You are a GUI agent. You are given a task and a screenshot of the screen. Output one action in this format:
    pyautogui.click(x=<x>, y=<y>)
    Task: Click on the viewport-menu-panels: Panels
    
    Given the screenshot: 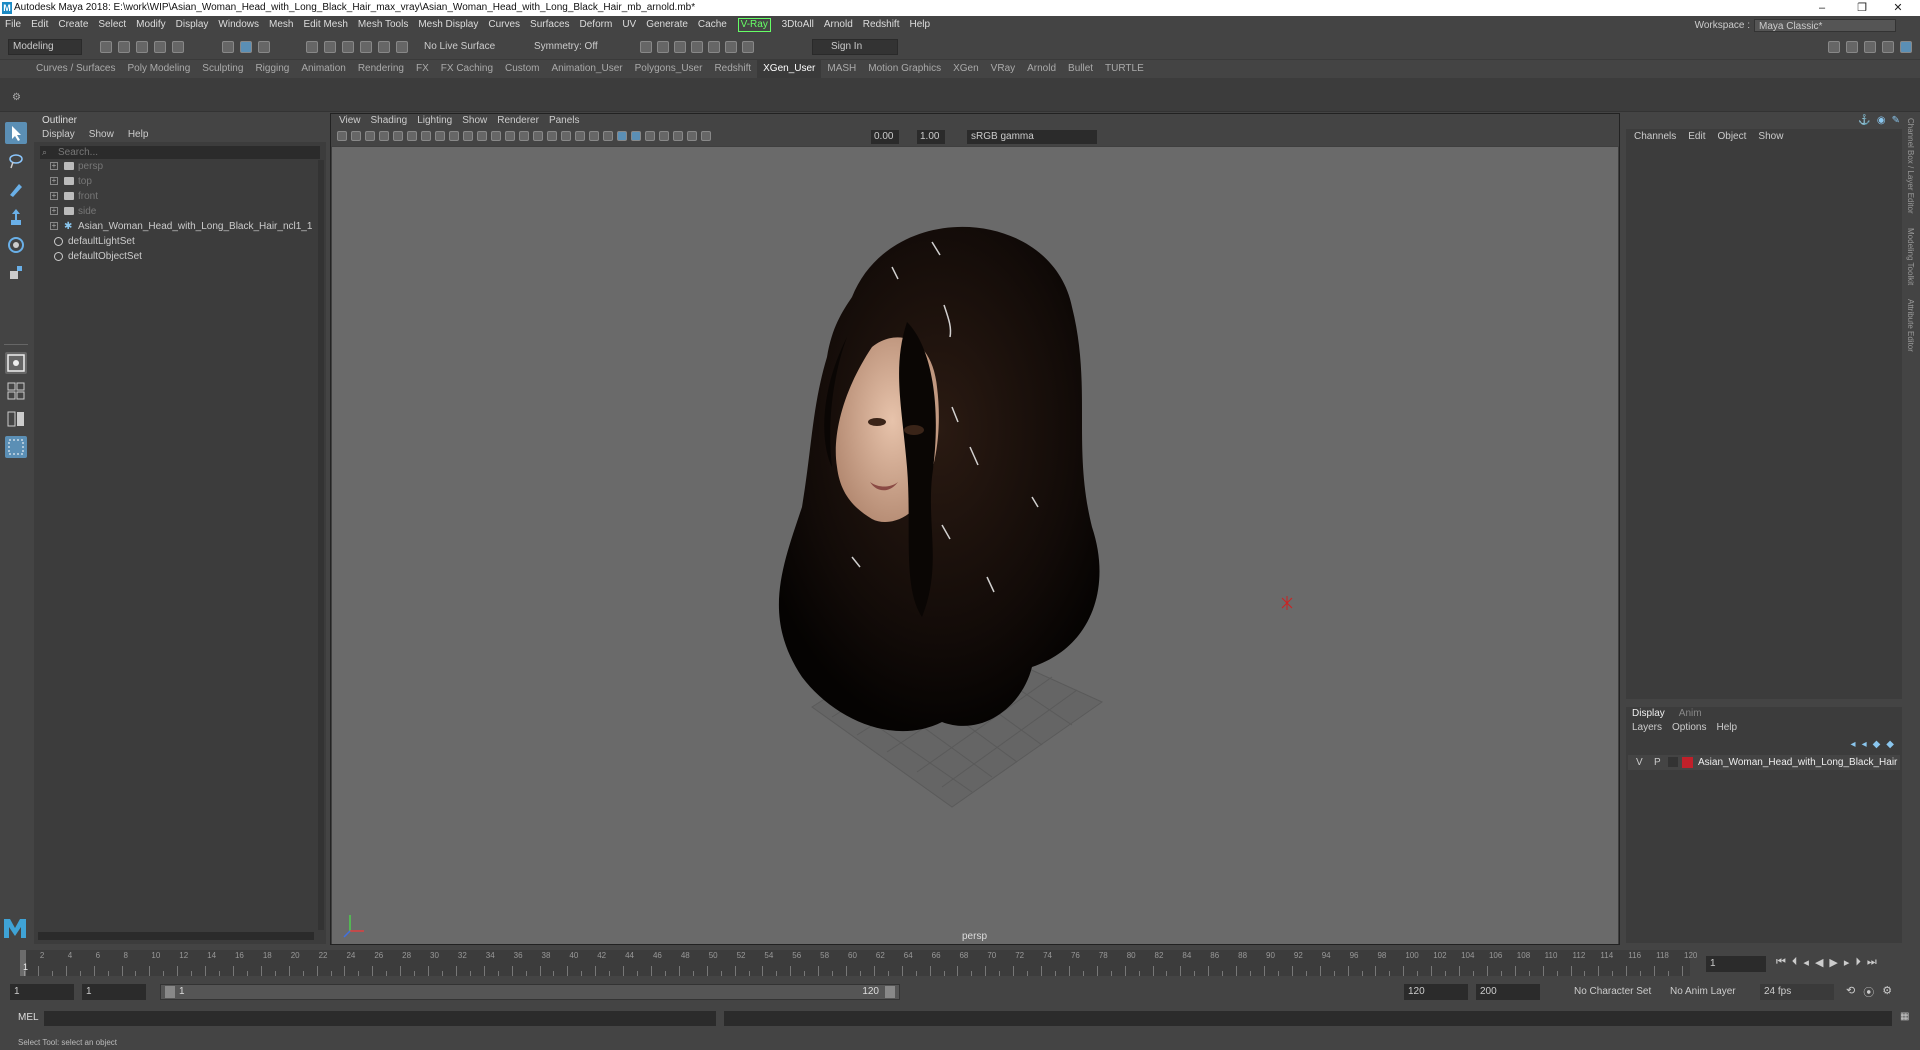 What is the action you would take?
    pyautogui.click(x=564, y=120)
    